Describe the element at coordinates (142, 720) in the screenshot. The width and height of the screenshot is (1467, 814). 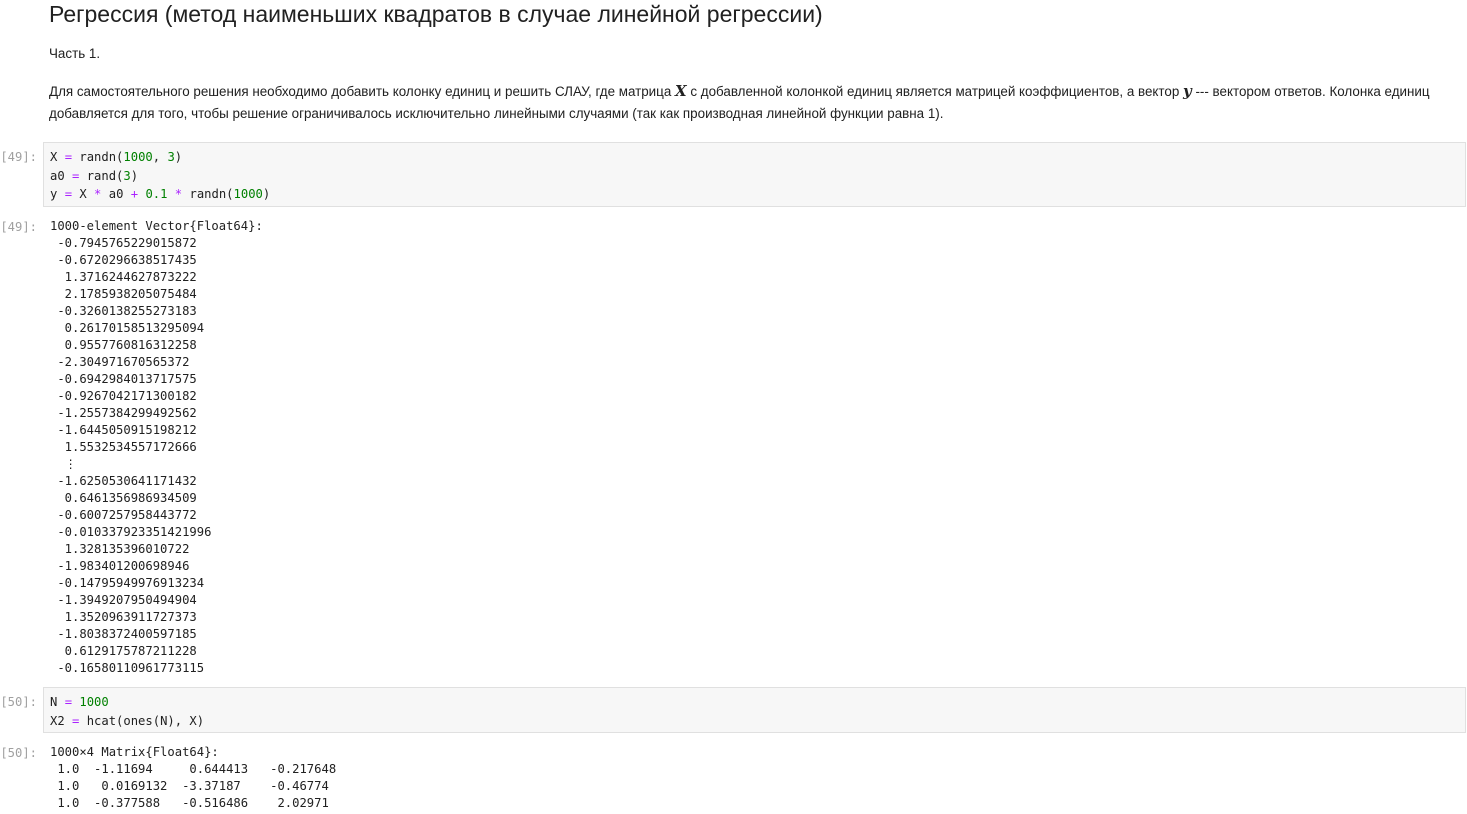
I see `code-token: hcat(ones(N), X)` at that location.